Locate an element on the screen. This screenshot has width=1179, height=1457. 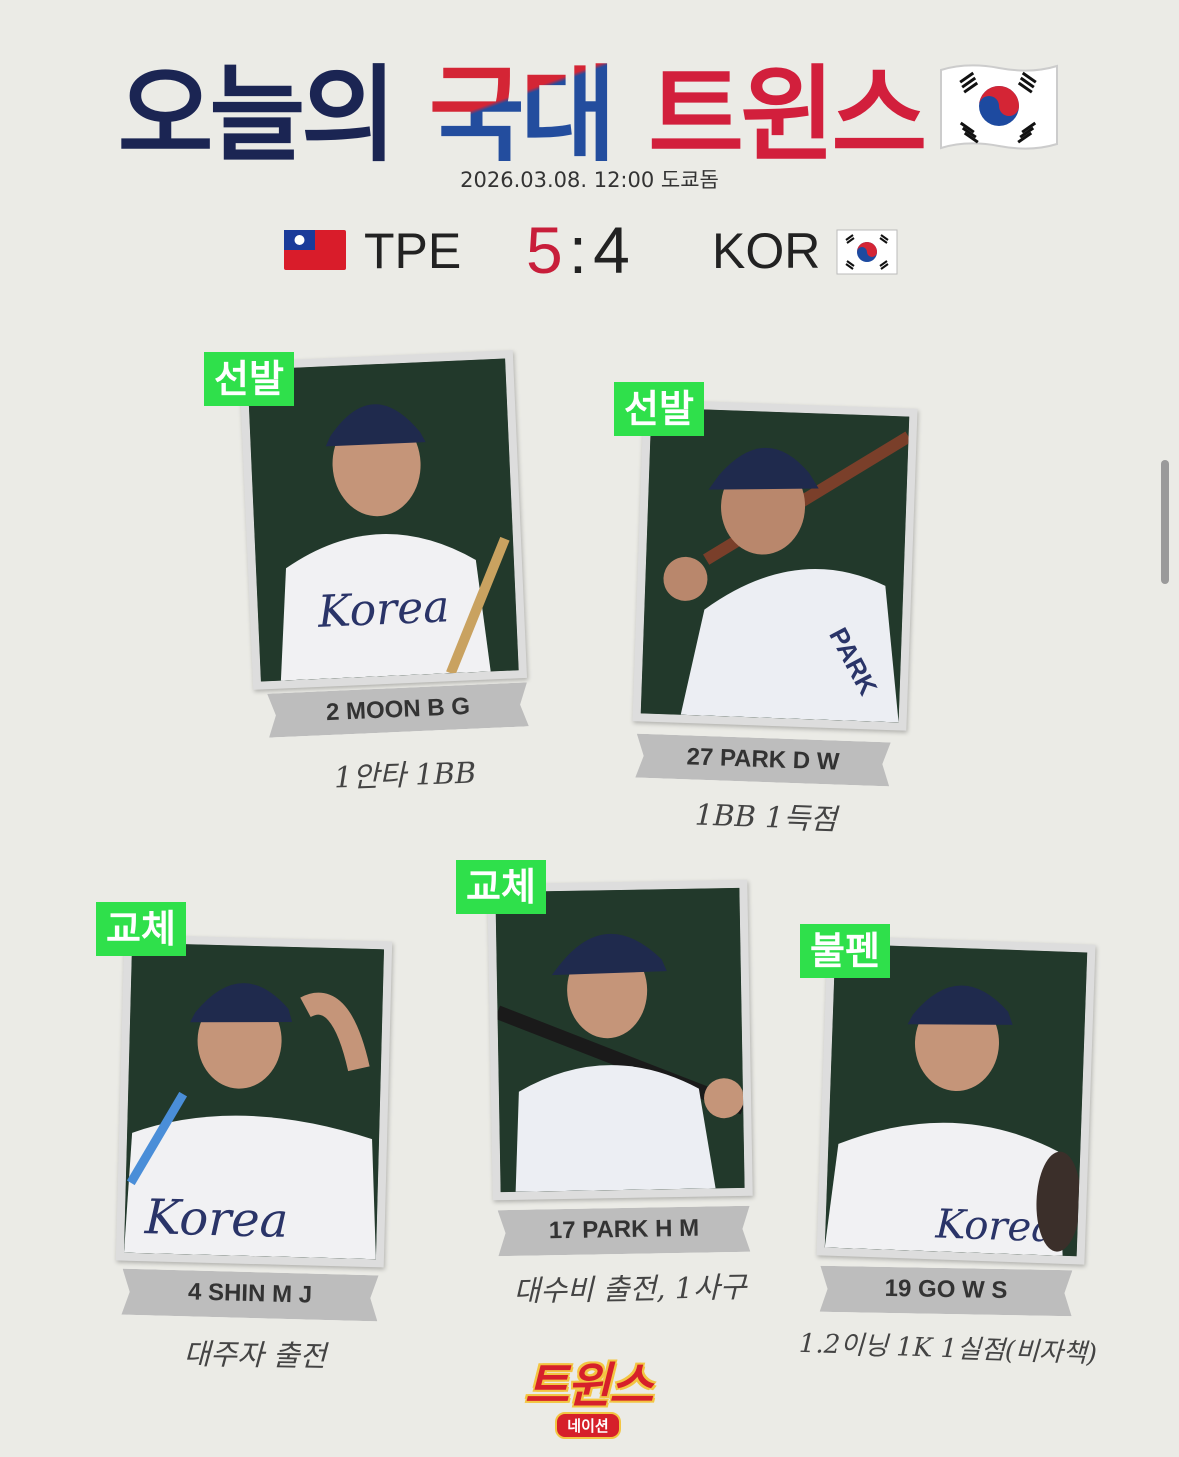
logo-sub-text: 네이션 is located at coordinates (588, 1425).